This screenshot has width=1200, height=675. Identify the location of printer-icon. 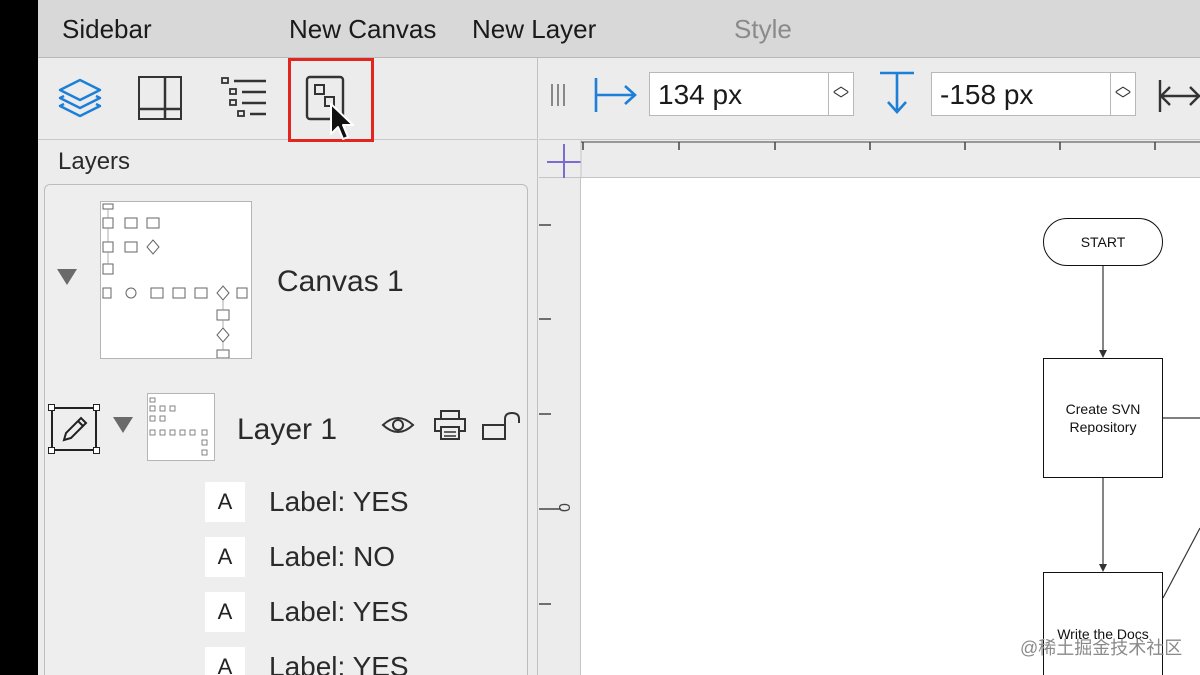
(450, 425).